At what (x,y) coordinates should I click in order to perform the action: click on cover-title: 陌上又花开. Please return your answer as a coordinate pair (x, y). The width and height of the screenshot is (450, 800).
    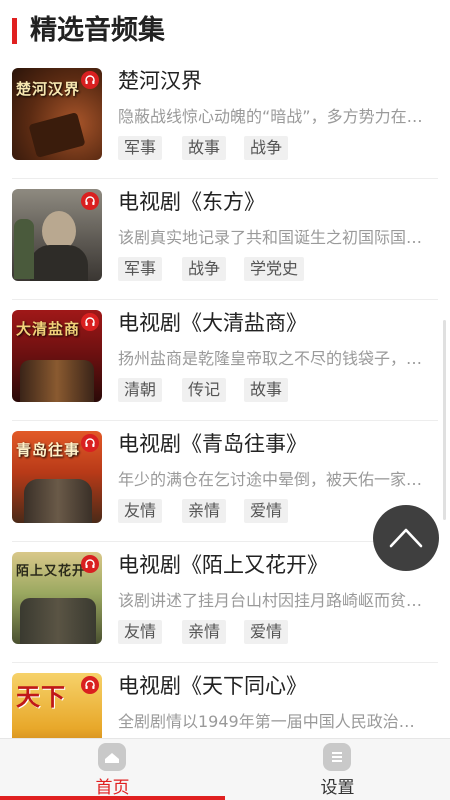
    Looking at the image, I should click on (51, 571).